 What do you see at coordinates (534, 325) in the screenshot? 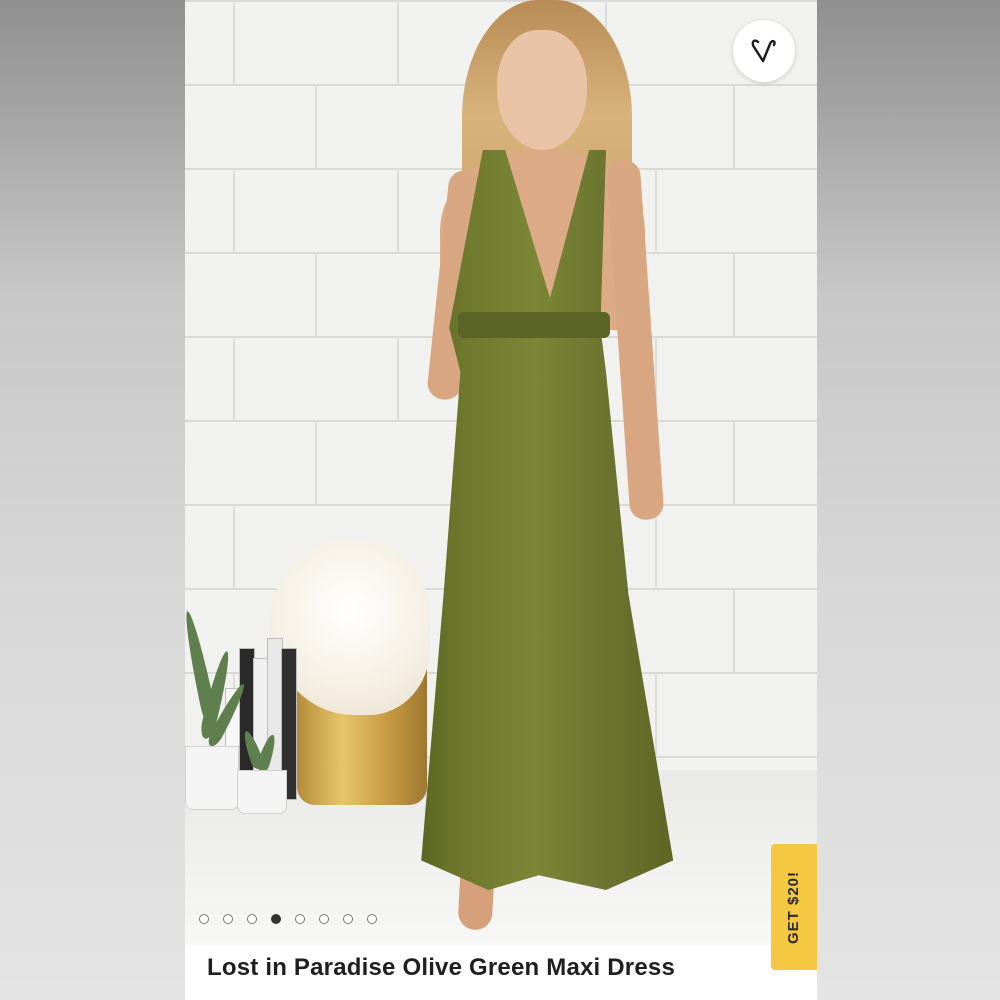
I see `dress-waistband` at bounding box center [534, 325].